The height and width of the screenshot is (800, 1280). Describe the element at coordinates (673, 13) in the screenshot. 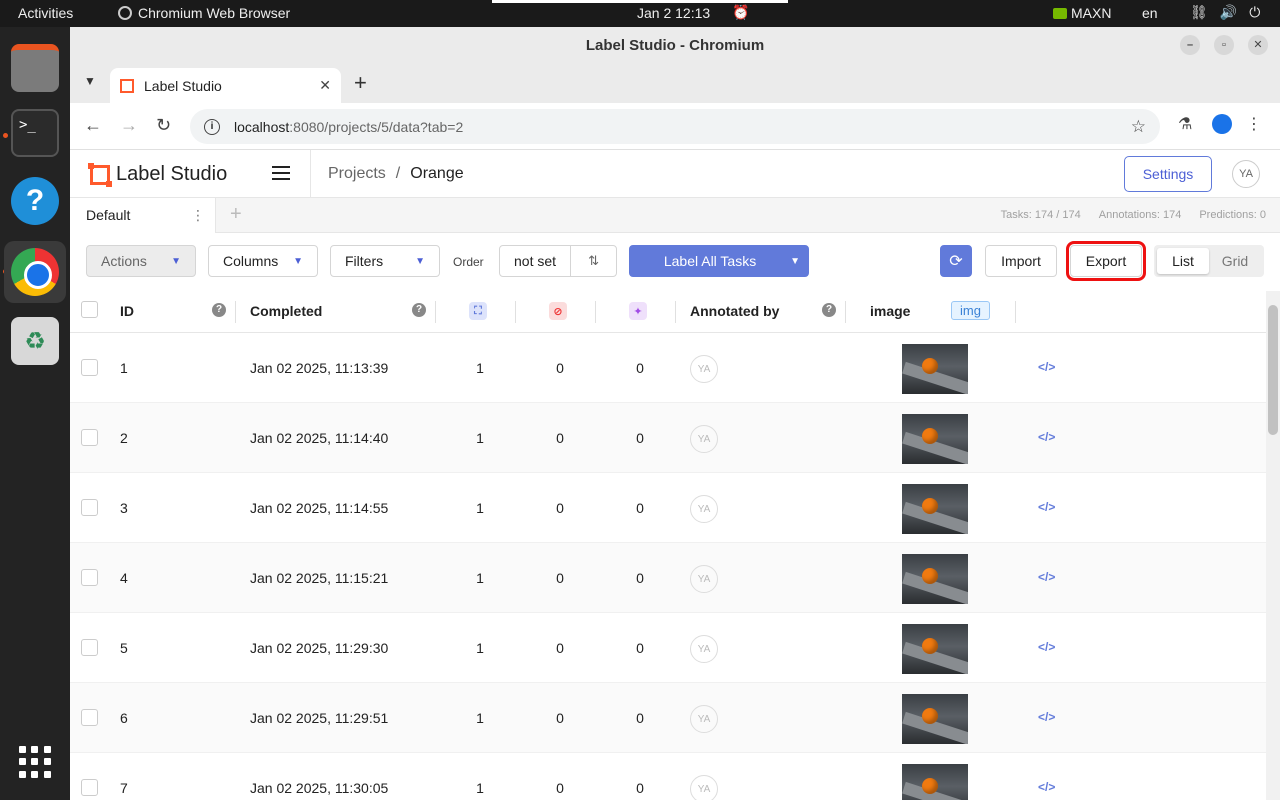

I see `clock: Jan 2 12:13` at that location.